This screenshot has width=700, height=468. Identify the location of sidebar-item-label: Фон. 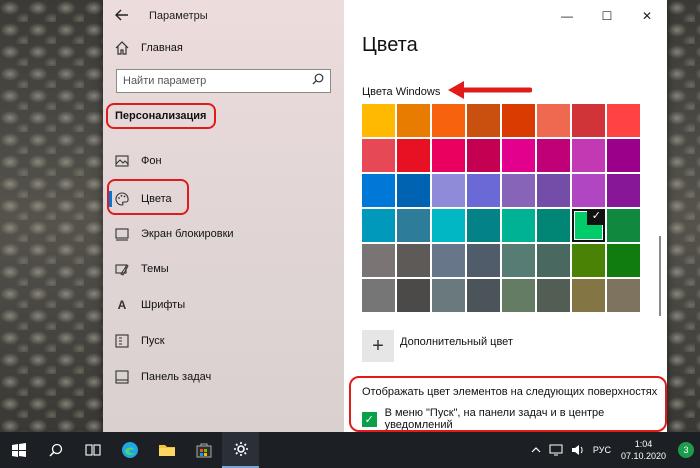
(151, 161).